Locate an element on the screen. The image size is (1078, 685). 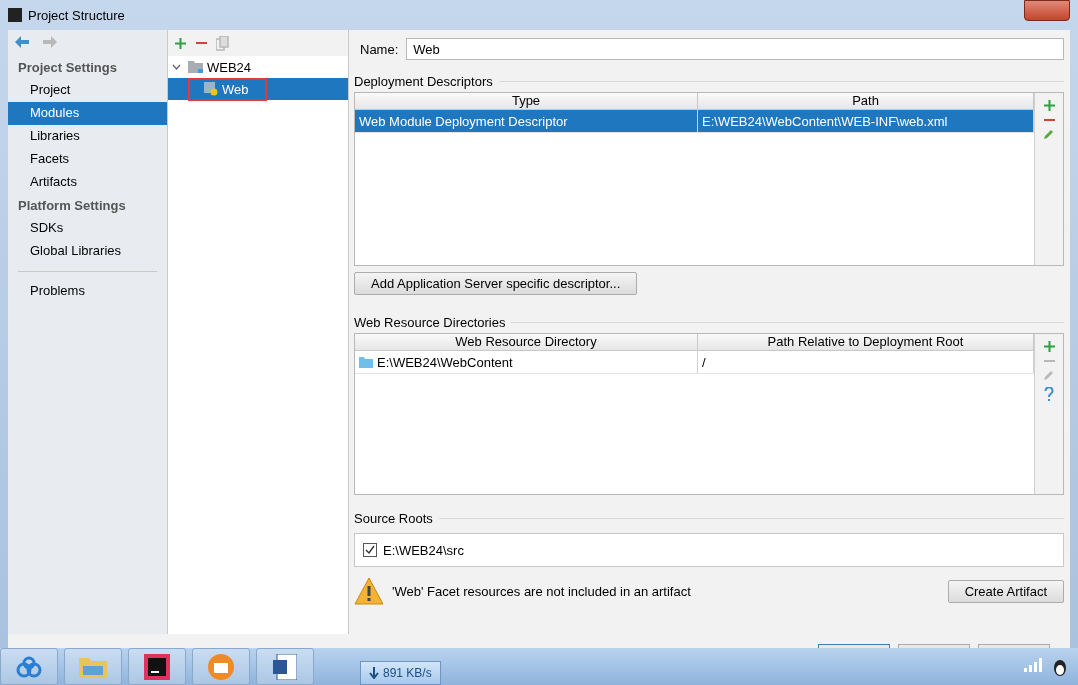
column-header: Path Relative to Deployment Root is located at coordinates (866, 342).